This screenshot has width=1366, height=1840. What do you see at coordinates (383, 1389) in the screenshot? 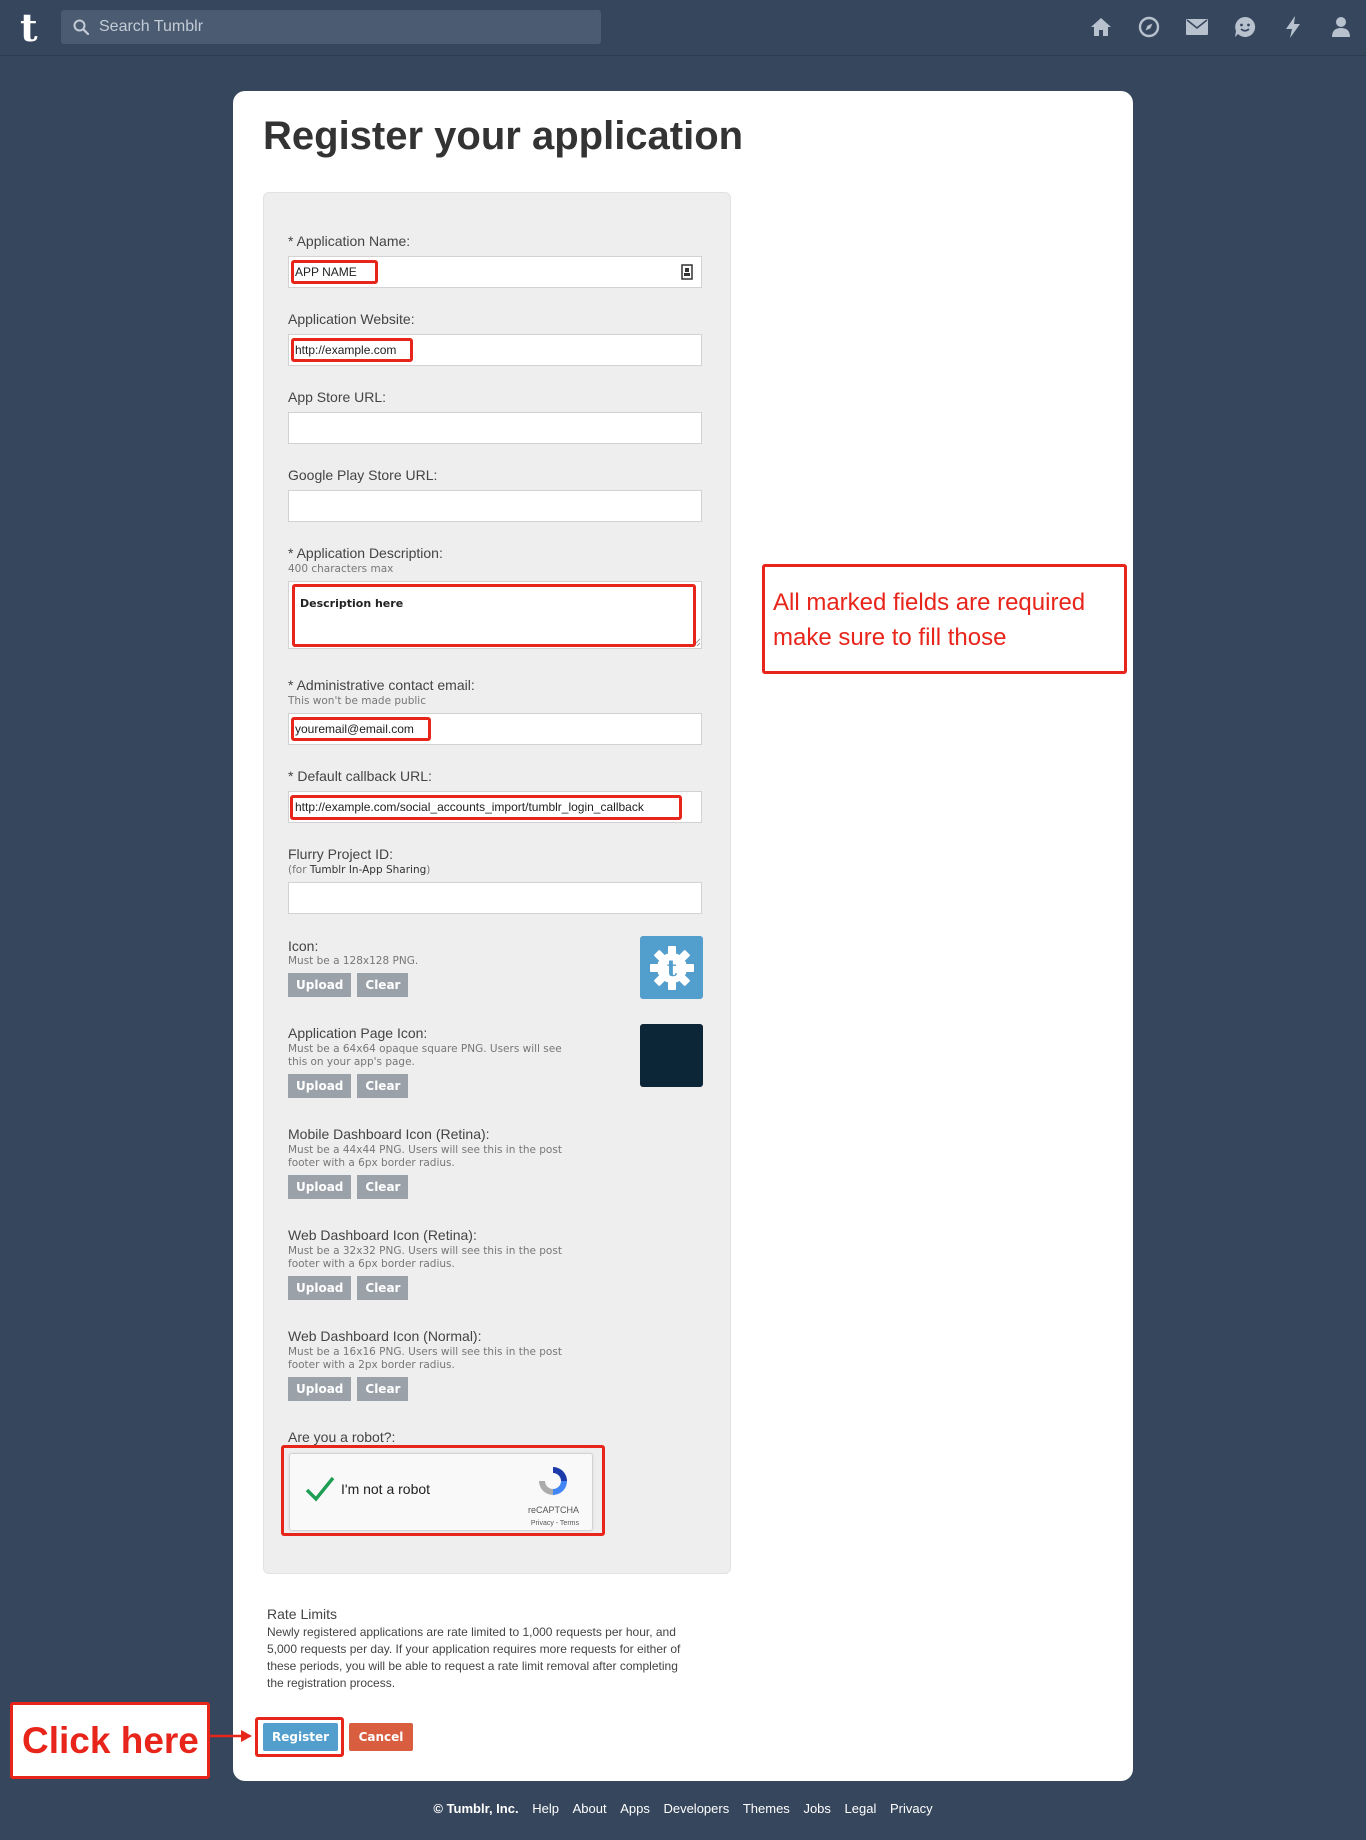
I see `web-normal-icon-clear-button: Clear` at bounding box center [383, 1389].